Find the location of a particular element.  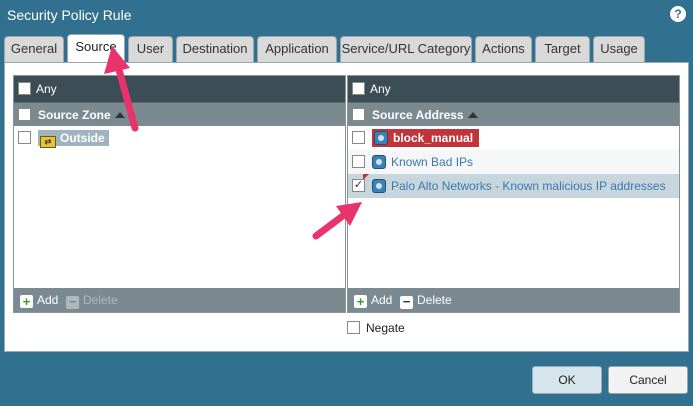

source-address-add-button: + Add is located at coordinates (373, 300).